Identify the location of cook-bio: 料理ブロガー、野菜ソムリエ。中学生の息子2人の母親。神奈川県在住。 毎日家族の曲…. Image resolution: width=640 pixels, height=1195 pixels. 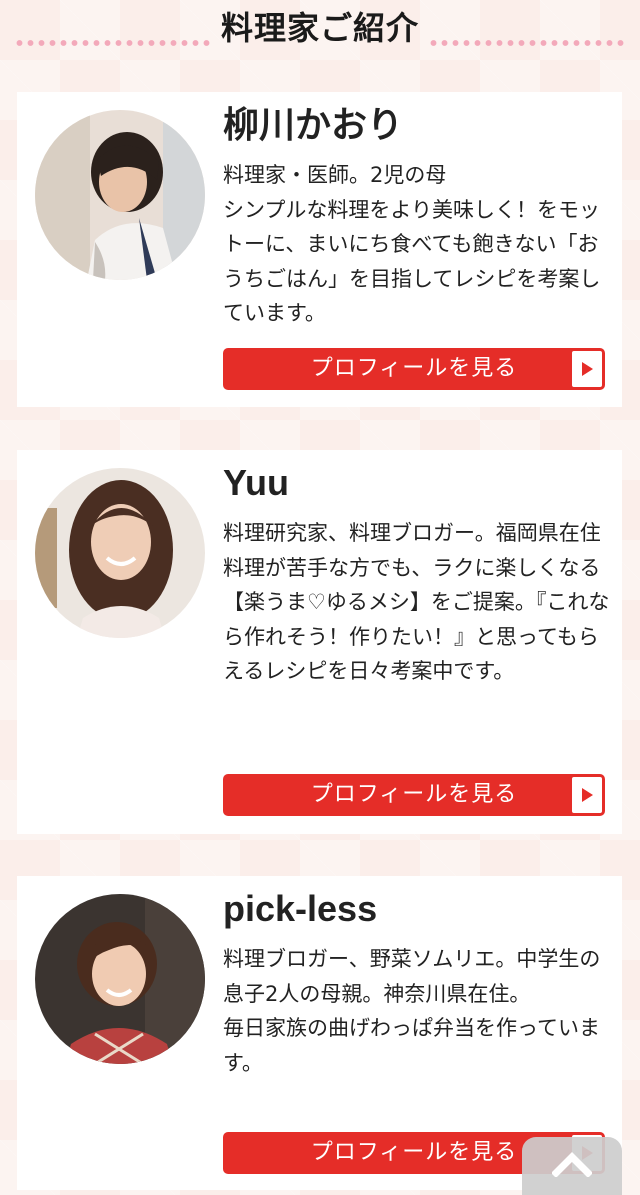
(412, 1011).